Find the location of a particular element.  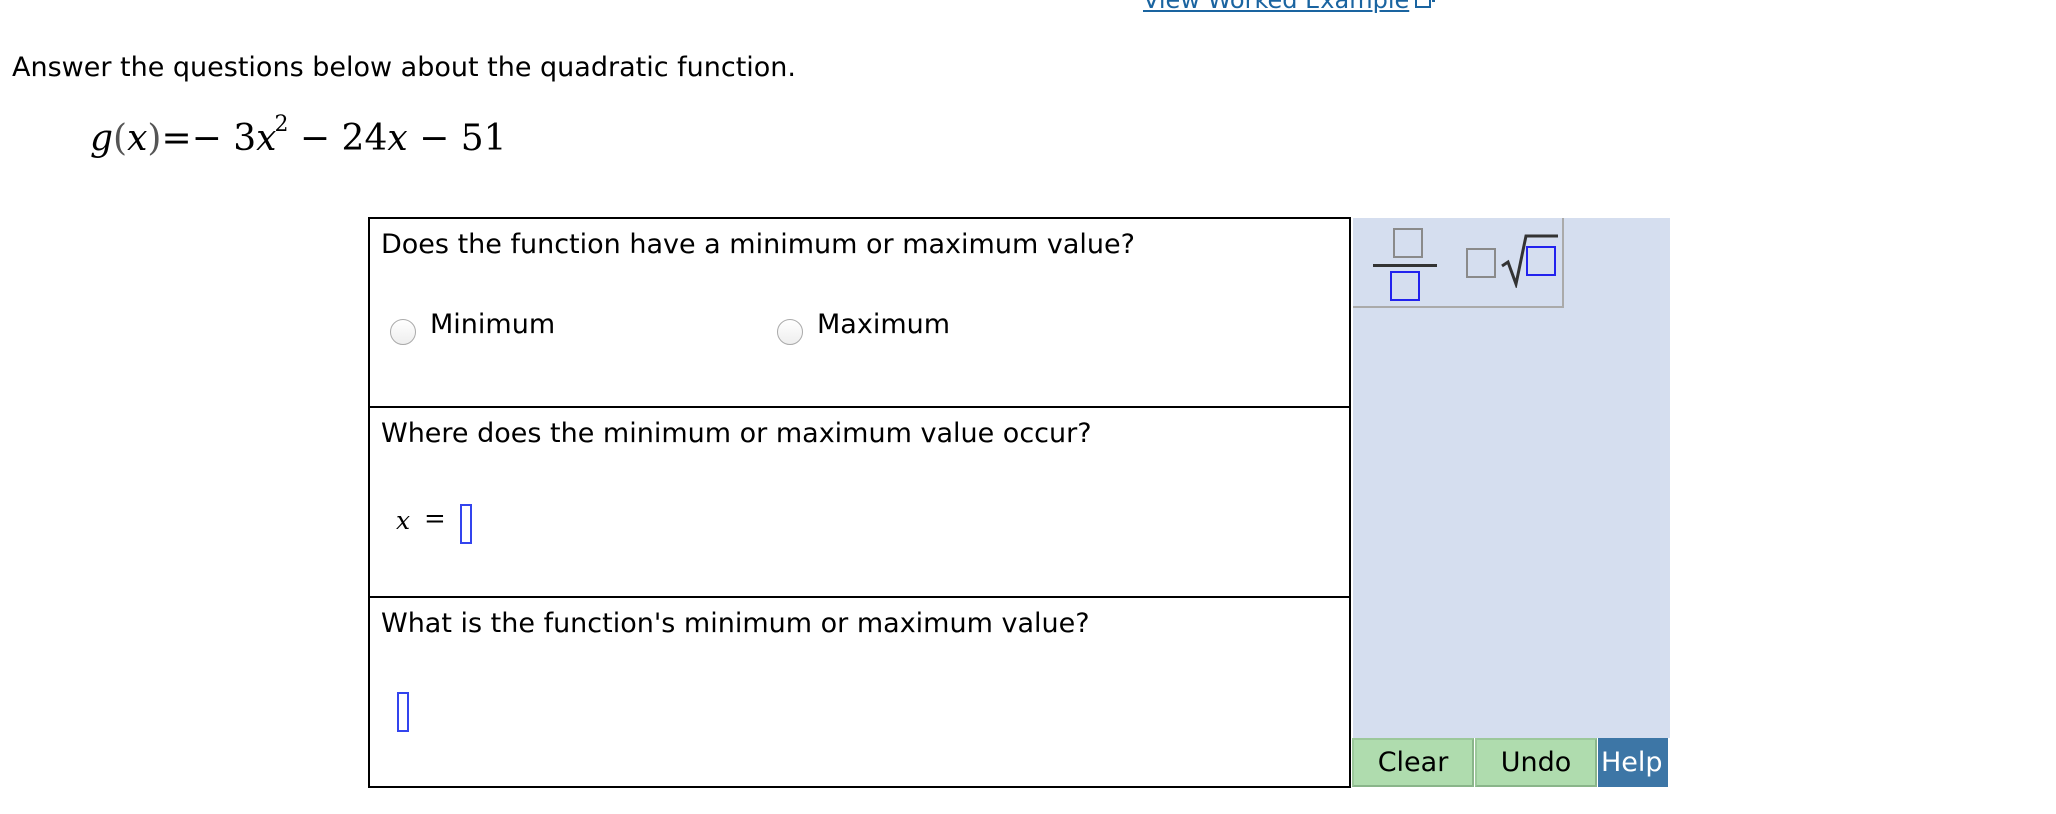

equals-sign: = is located at coordinates (176, 138).